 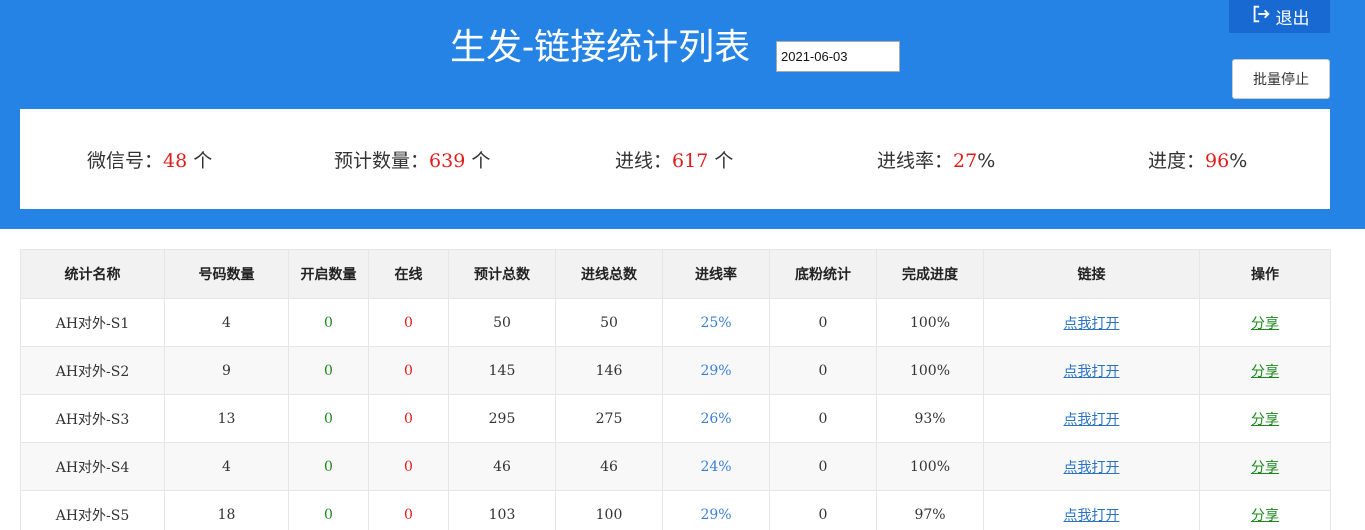 I want to click on cell-planned: 50, so click(x=502, y=322).